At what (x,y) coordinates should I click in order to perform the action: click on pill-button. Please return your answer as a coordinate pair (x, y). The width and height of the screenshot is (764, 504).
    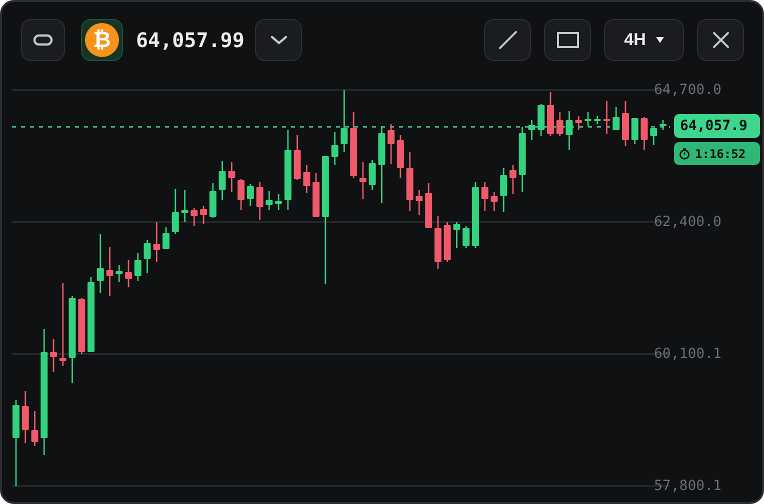
    Looking at the image, I should click on (43, 40).